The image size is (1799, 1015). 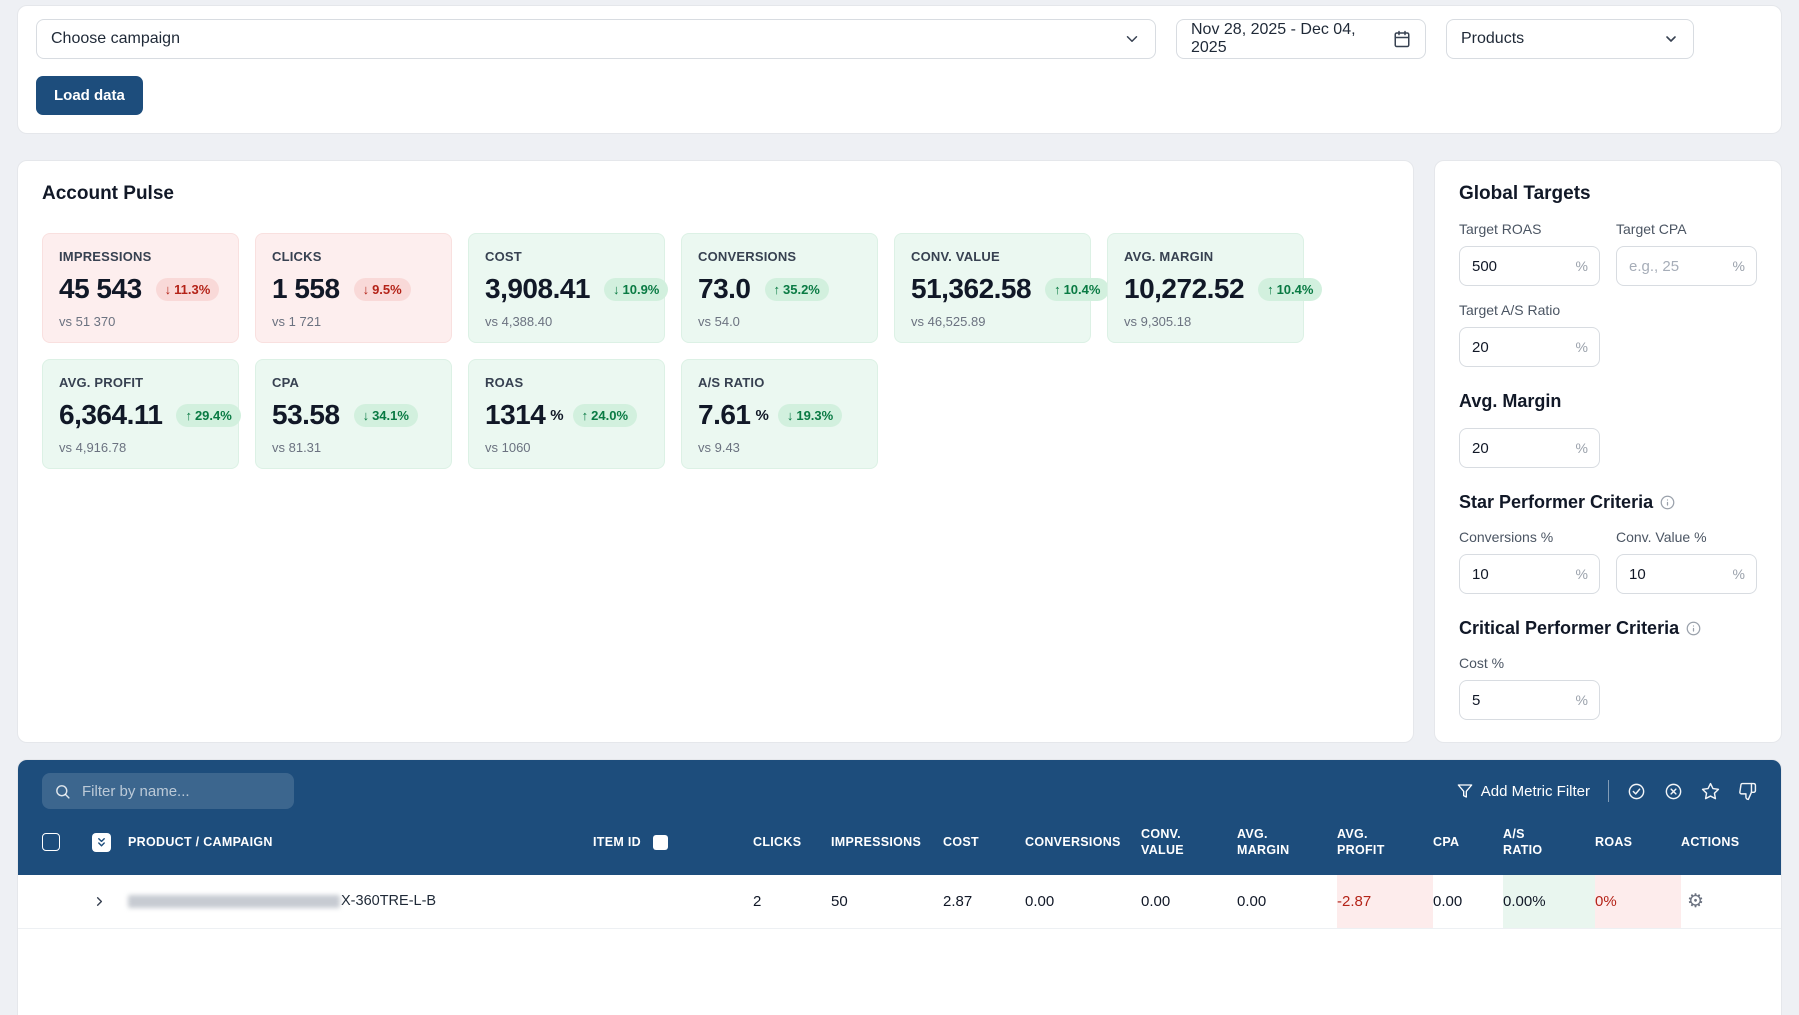 What do you see at coordinates (1608, 628) in the screenshot?
I see `critical-performer-title: Critical Performer Criteria` at bounding box center [1608, 628].